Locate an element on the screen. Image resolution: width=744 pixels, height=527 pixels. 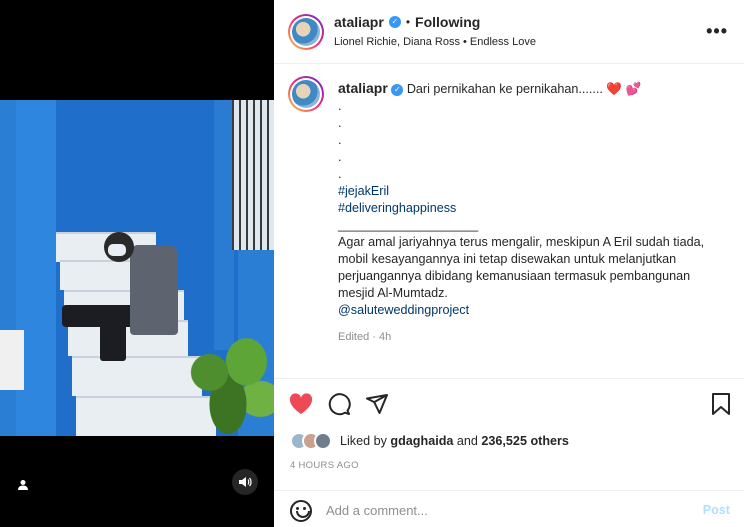
comment-bar: Post is located at coordinates (509, 508).